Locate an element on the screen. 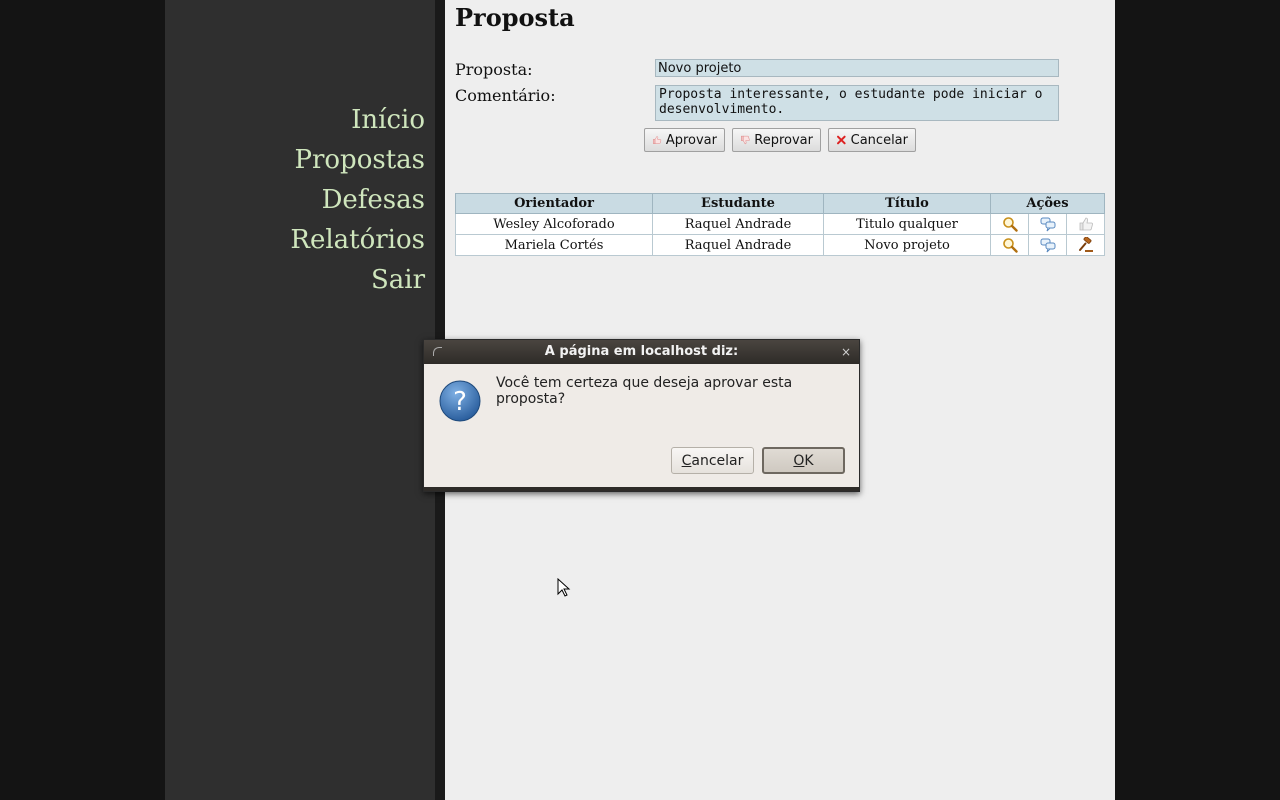  dialog-ok-label: K is located at coordinates (809, 460).